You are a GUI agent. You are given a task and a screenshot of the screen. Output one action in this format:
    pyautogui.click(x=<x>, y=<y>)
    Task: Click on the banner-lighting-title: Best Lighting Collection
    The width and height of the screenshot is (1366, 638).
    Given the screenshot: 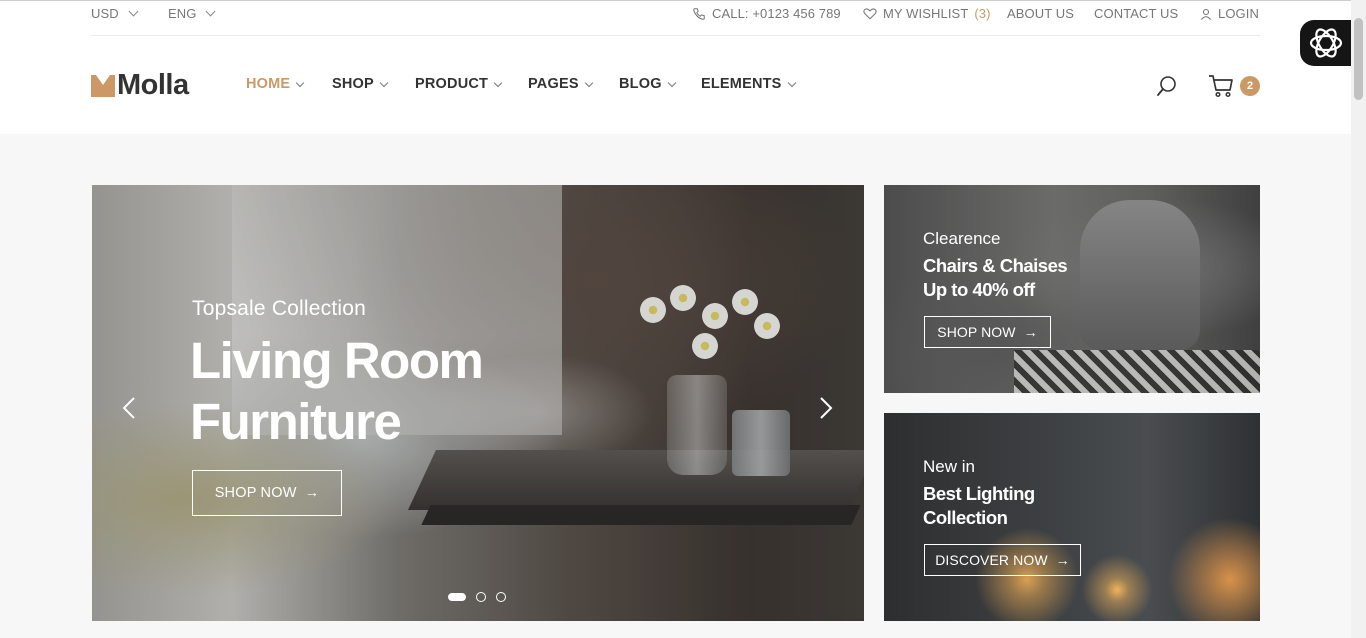 What is the action you would take?
    pyautogui.click(x=979, y=506)
    